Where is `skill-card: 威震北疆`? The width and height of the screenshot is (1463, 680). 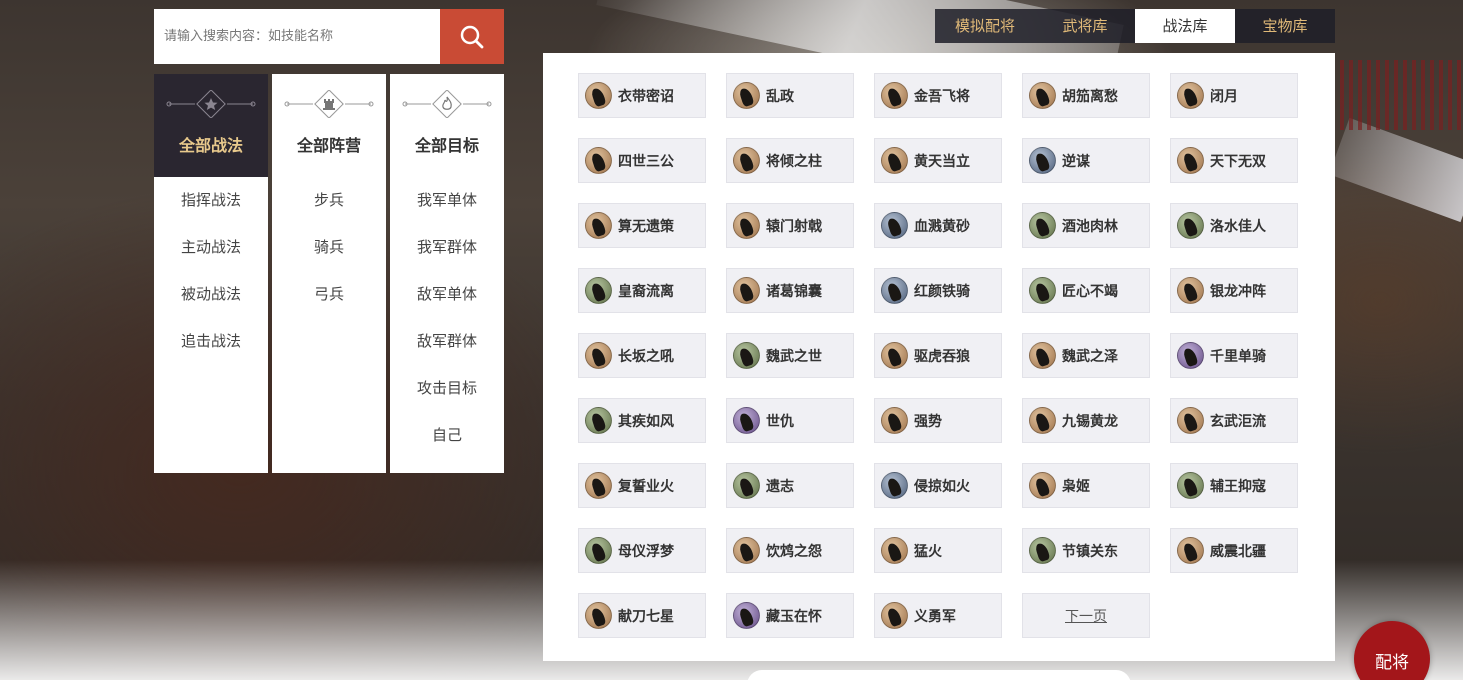
skill-card: 威震北疆 is located at coordinates (1234, 550).